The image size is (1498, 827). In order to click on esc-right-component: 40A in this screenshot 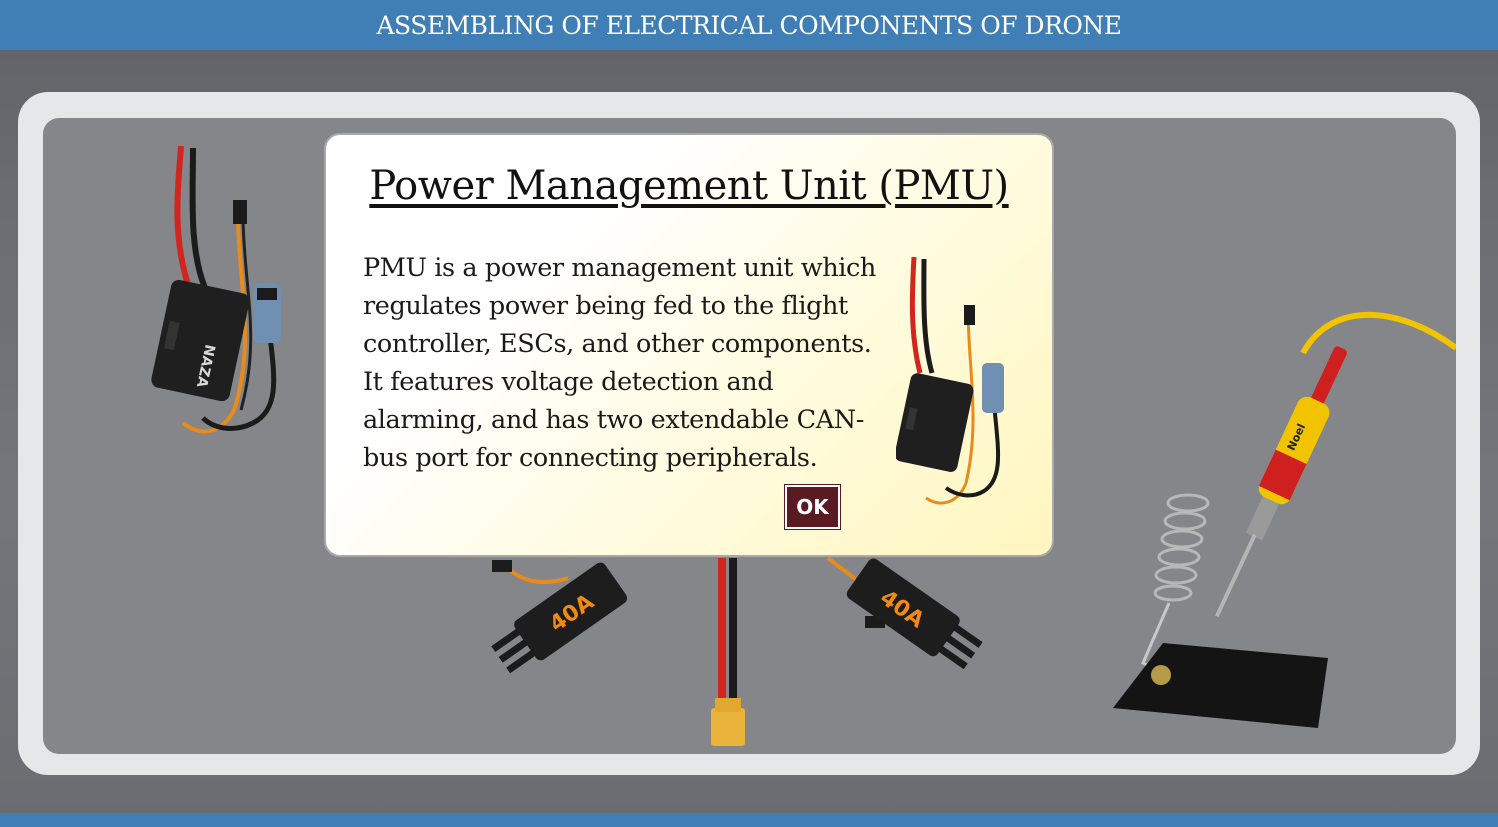, I will do `click(908, 618)`.